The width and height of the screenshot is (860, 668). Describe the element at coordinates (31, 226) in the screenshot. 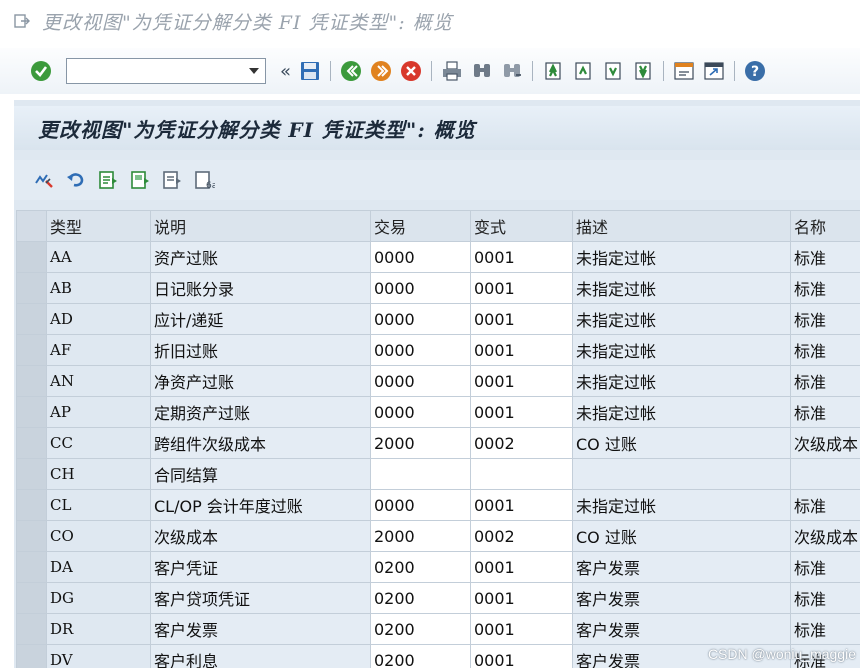

I see `select-all-cell` at that location.